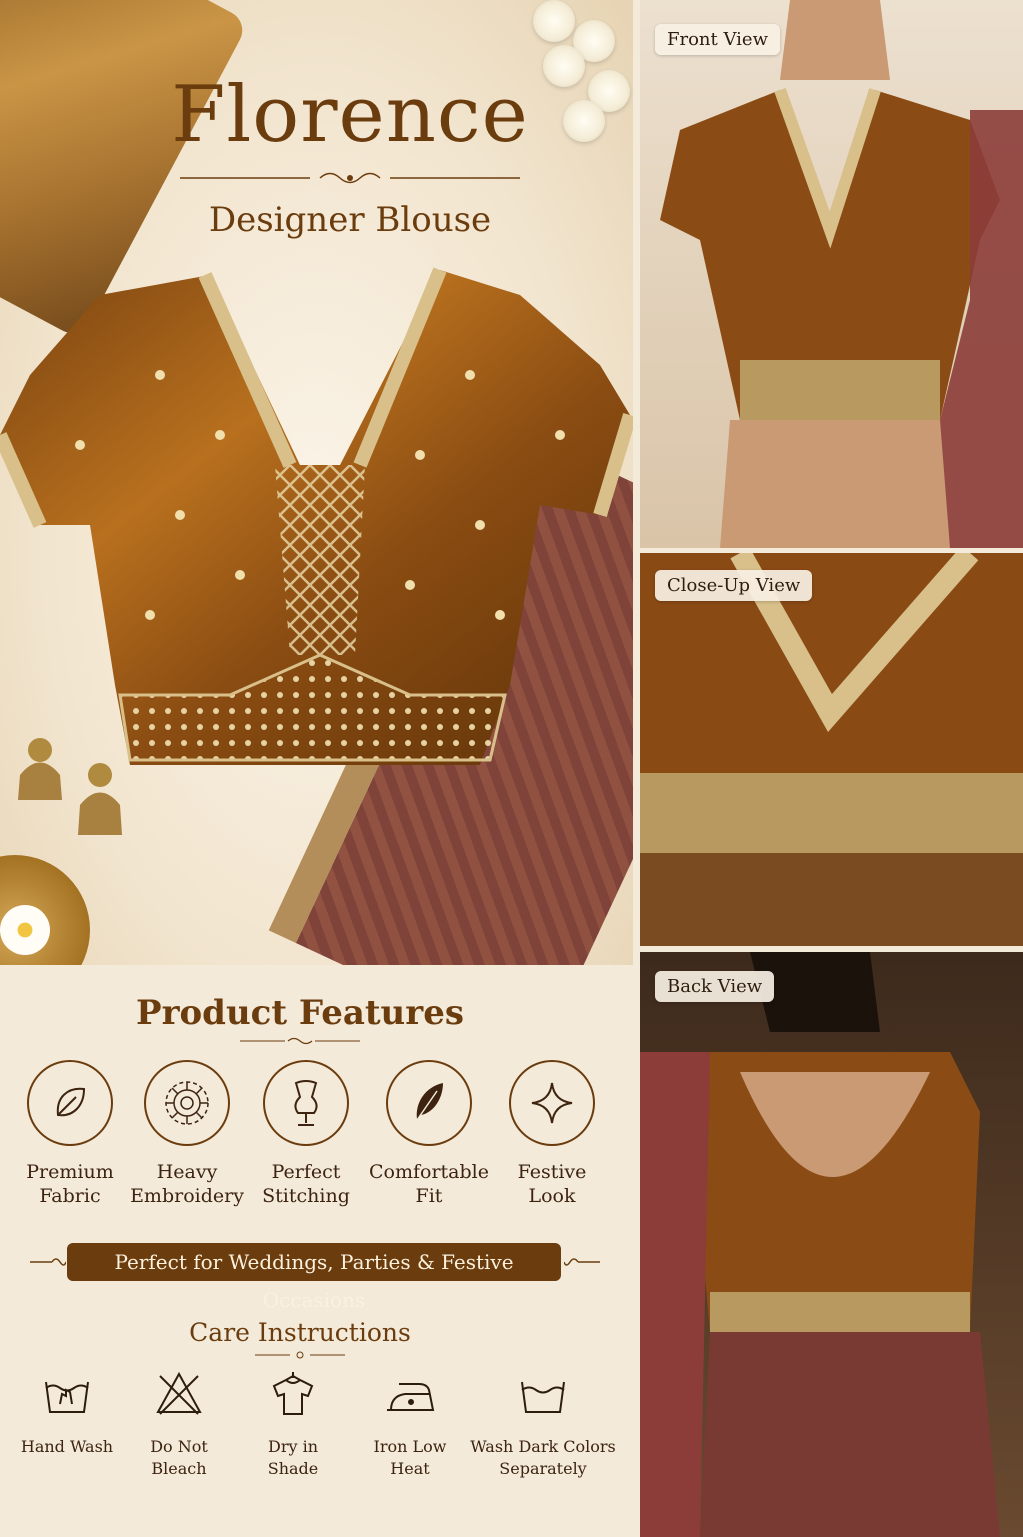 The image size is (1023, 1537). What do you see at coordinates (293, 1446) in the screenshot?
I see `care-label-line1: Dry in` at bounding box center [293, 1446].